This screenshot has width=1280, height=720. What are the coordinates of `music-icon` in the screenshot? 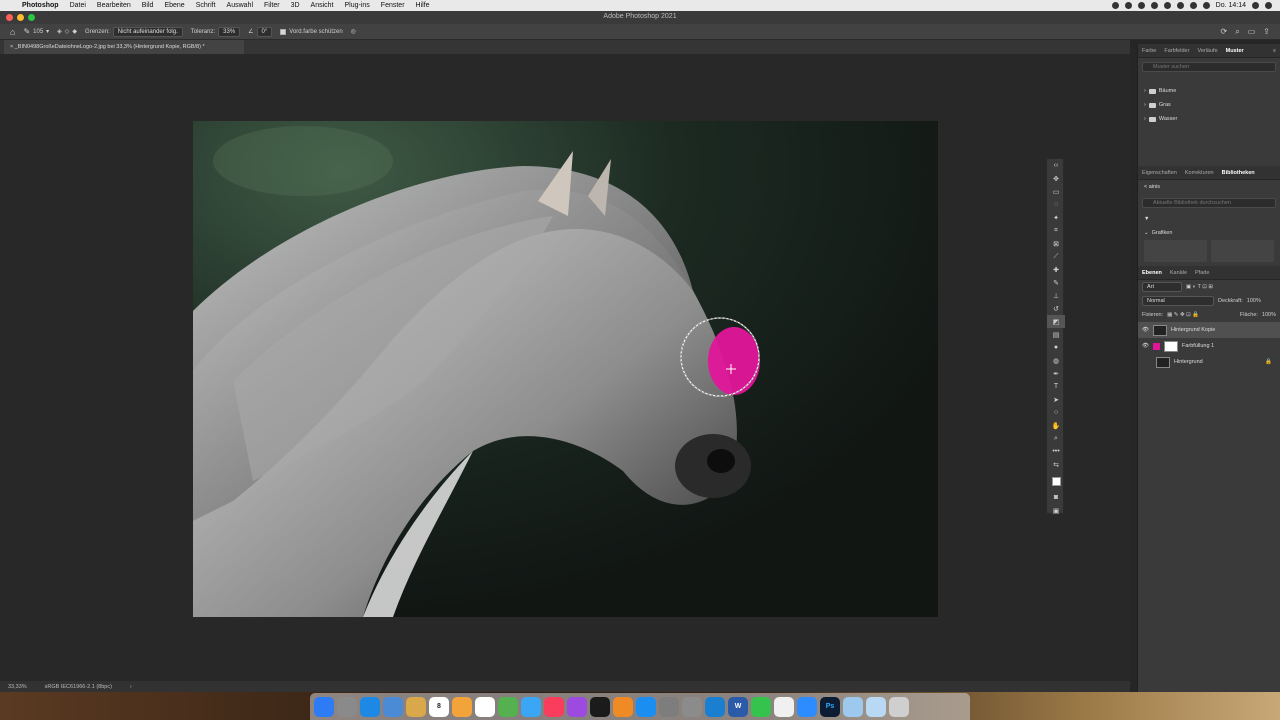 It's located at (554, 706).